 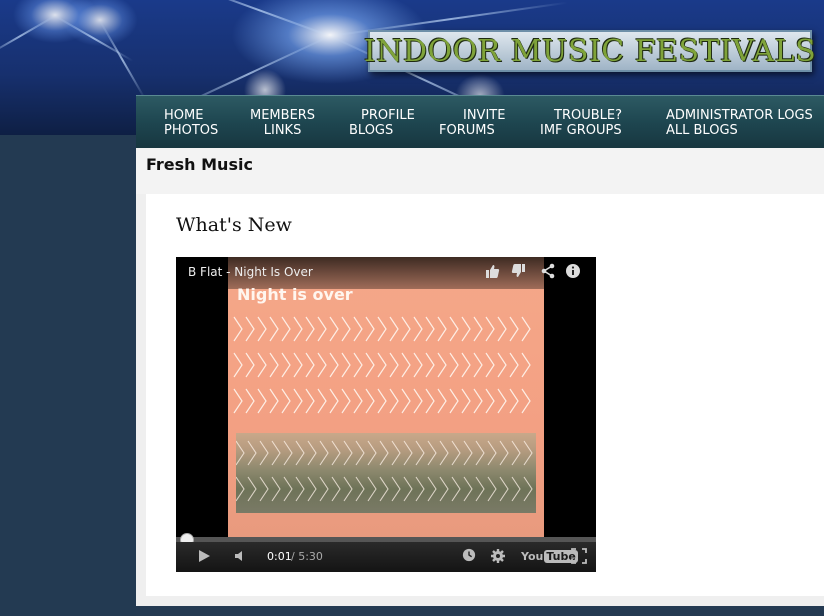 I want to click on share-icon, so click(x=548, y=272).